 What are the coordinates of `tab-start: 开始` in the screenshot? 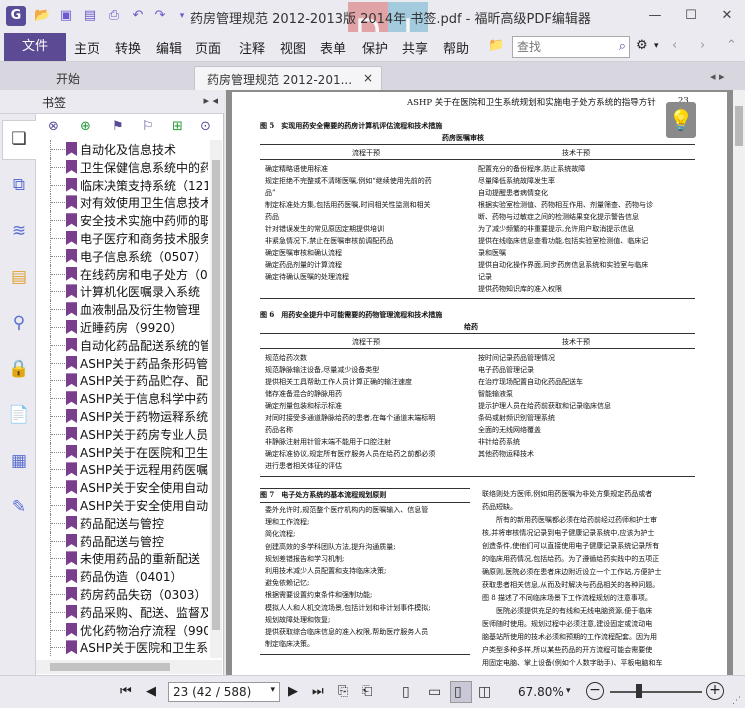 It's located at (115, 78).